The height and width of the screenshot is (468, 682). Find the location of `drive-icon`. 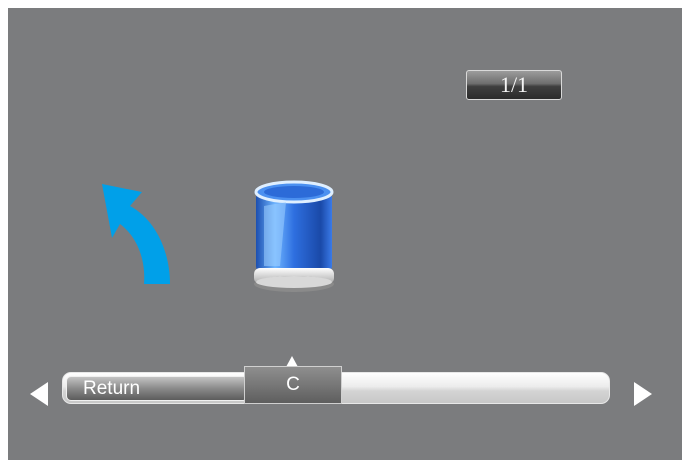

drive-icon is located at coordinates (294, 237).